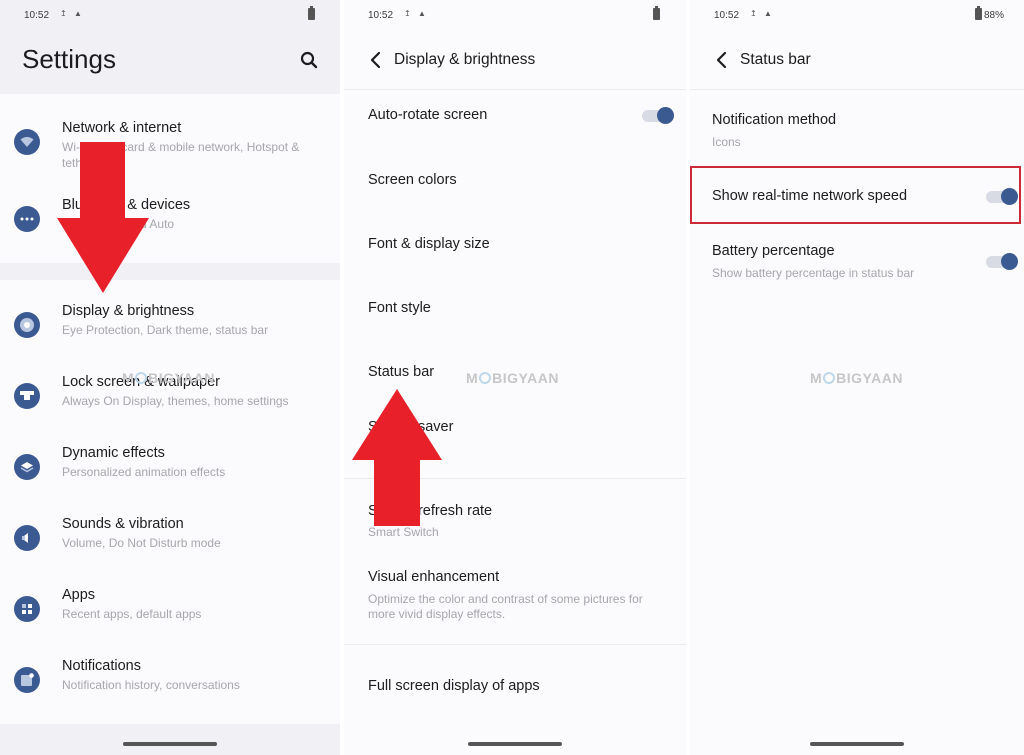  Describe the element at coordinates (309, 60) in the screenshot. I see `search-icon` at that location.